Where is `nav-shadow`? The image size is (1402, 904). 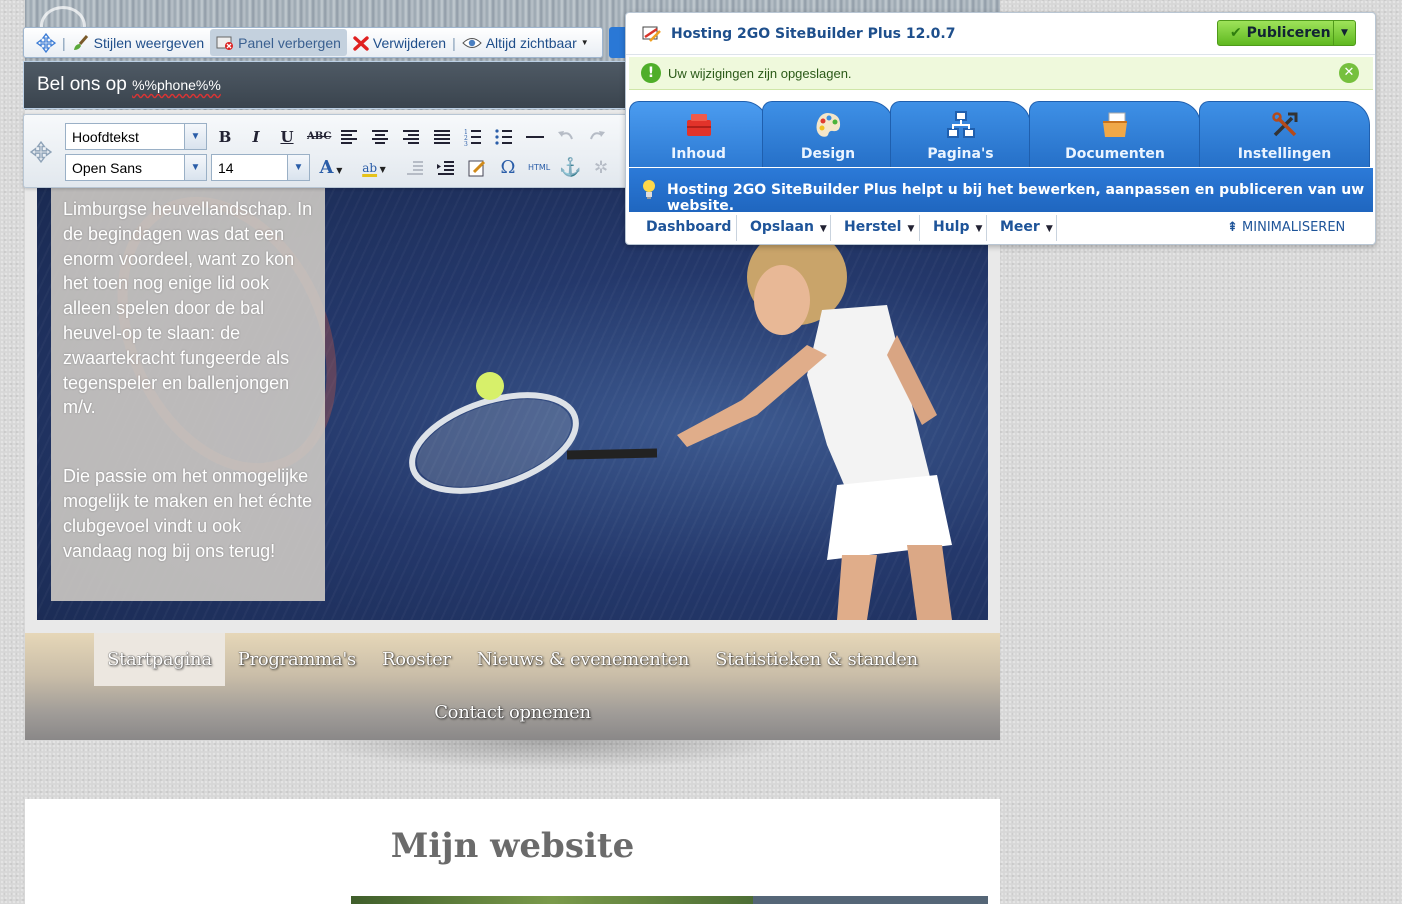 nav-shadow is located at coordinates (550, 755).